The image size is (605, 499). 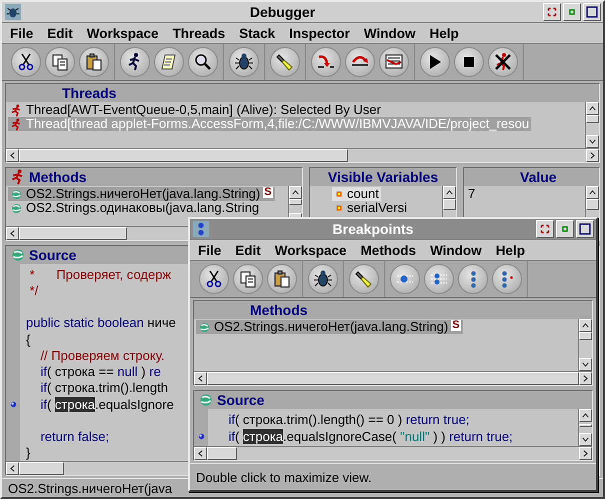 I want to click on code-line: * Проверяет, содерж, so click(x=100, y=274).